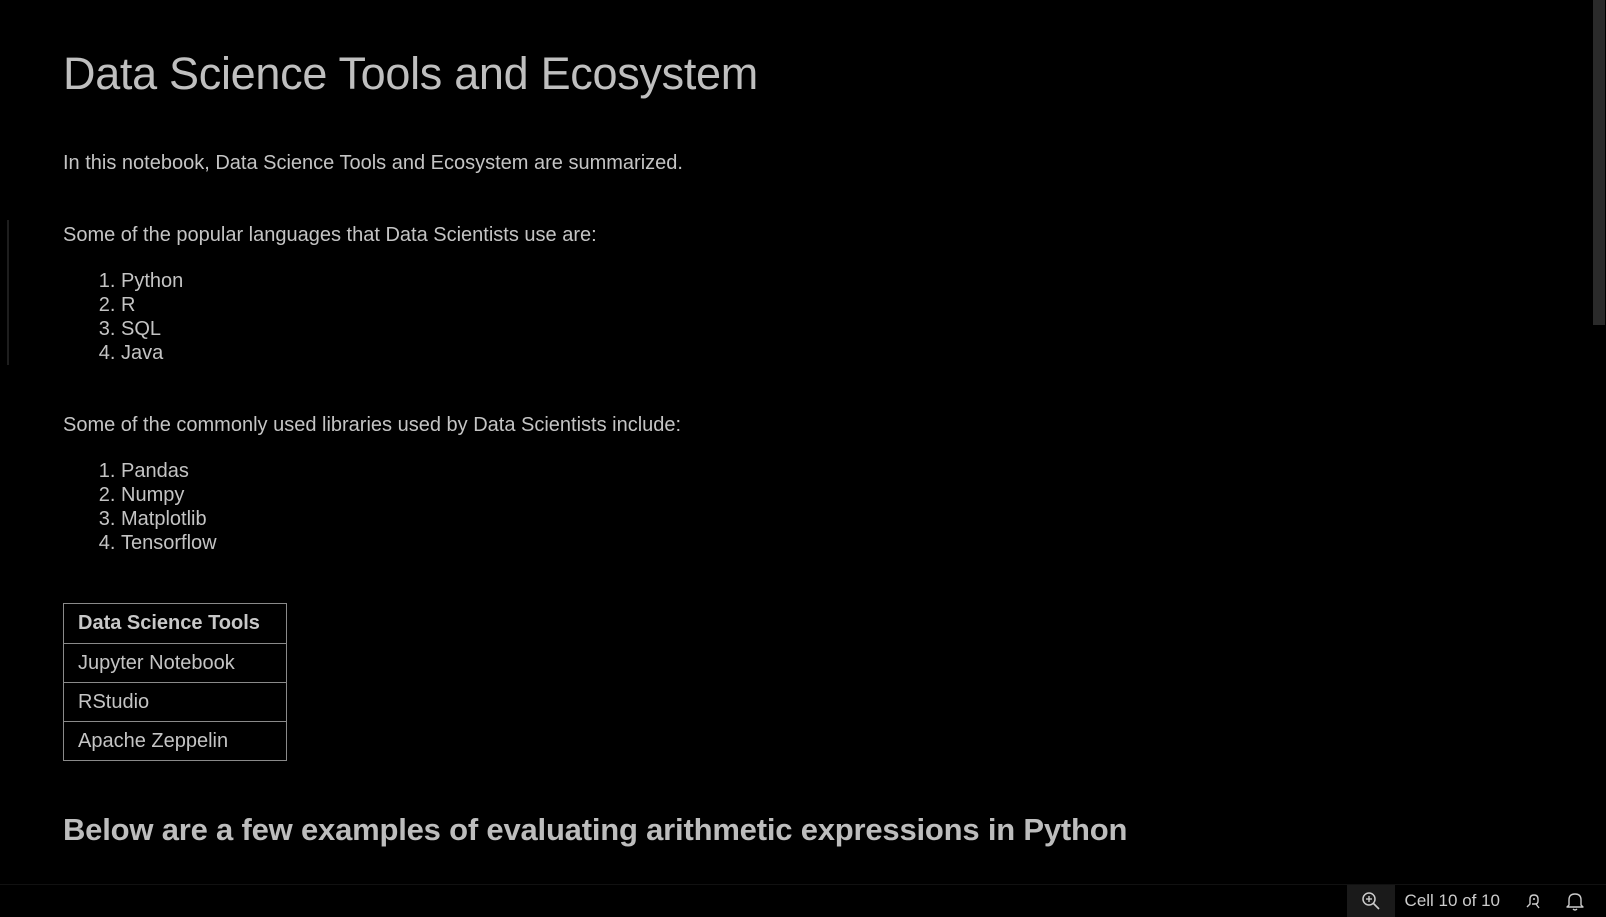 The height and width of the screenshot is (917, 1606). I want to click on list-item: SQL, so click(152, 329).